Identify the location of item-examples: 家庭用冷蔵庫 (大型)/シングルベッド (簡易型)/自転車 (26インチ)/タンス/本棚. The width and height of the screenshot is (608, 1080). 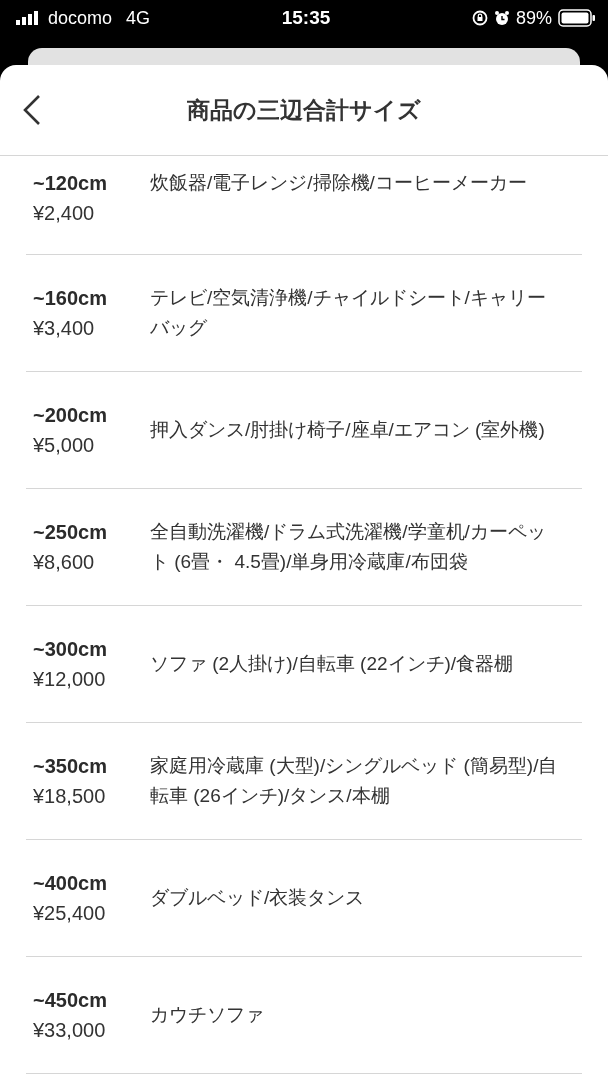
(354, 781).